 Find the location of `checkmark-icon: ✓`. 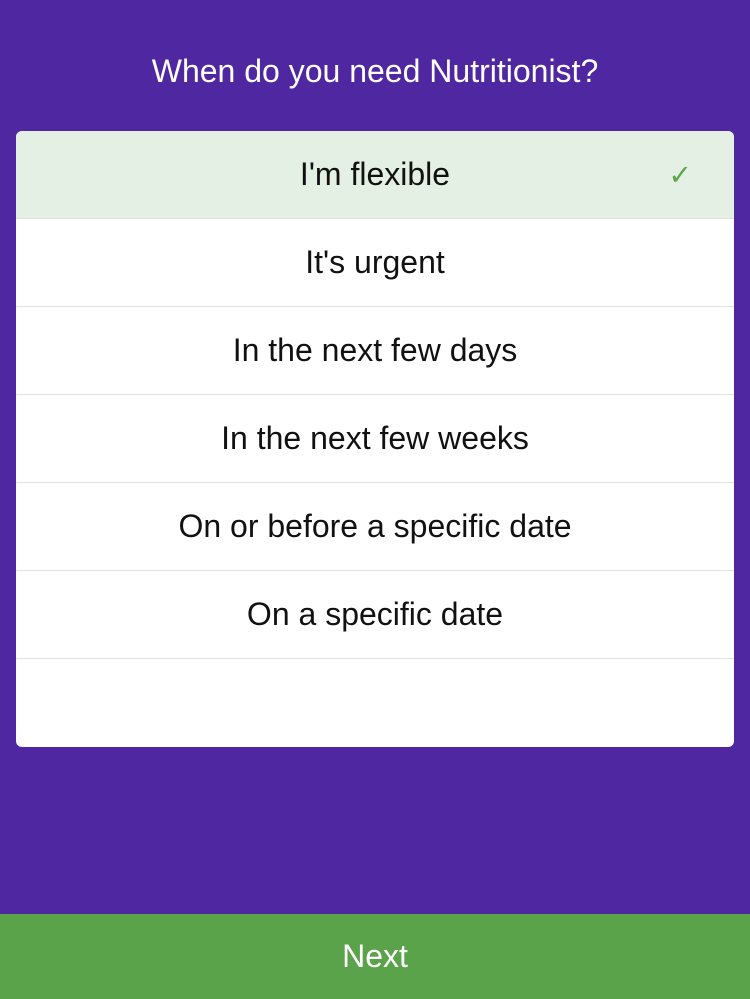

checkmark-icon: ✓ is located at coordinates (680, 174).